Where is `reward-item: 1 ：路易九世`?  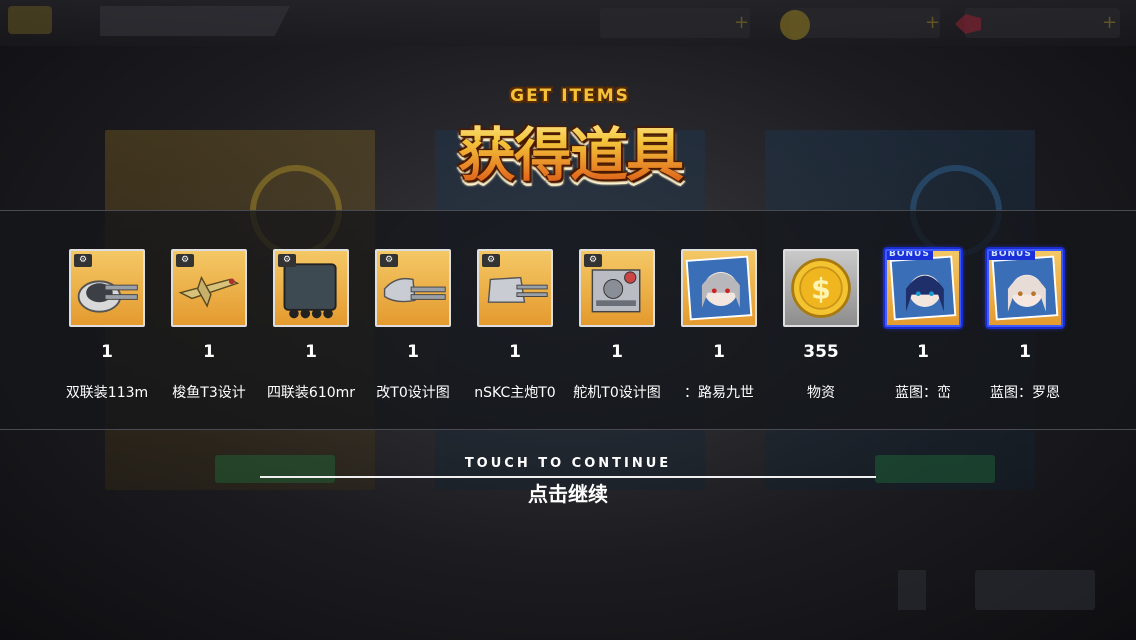 reward-item: 1 ：路易九世 is located at coordinates (719, 328).